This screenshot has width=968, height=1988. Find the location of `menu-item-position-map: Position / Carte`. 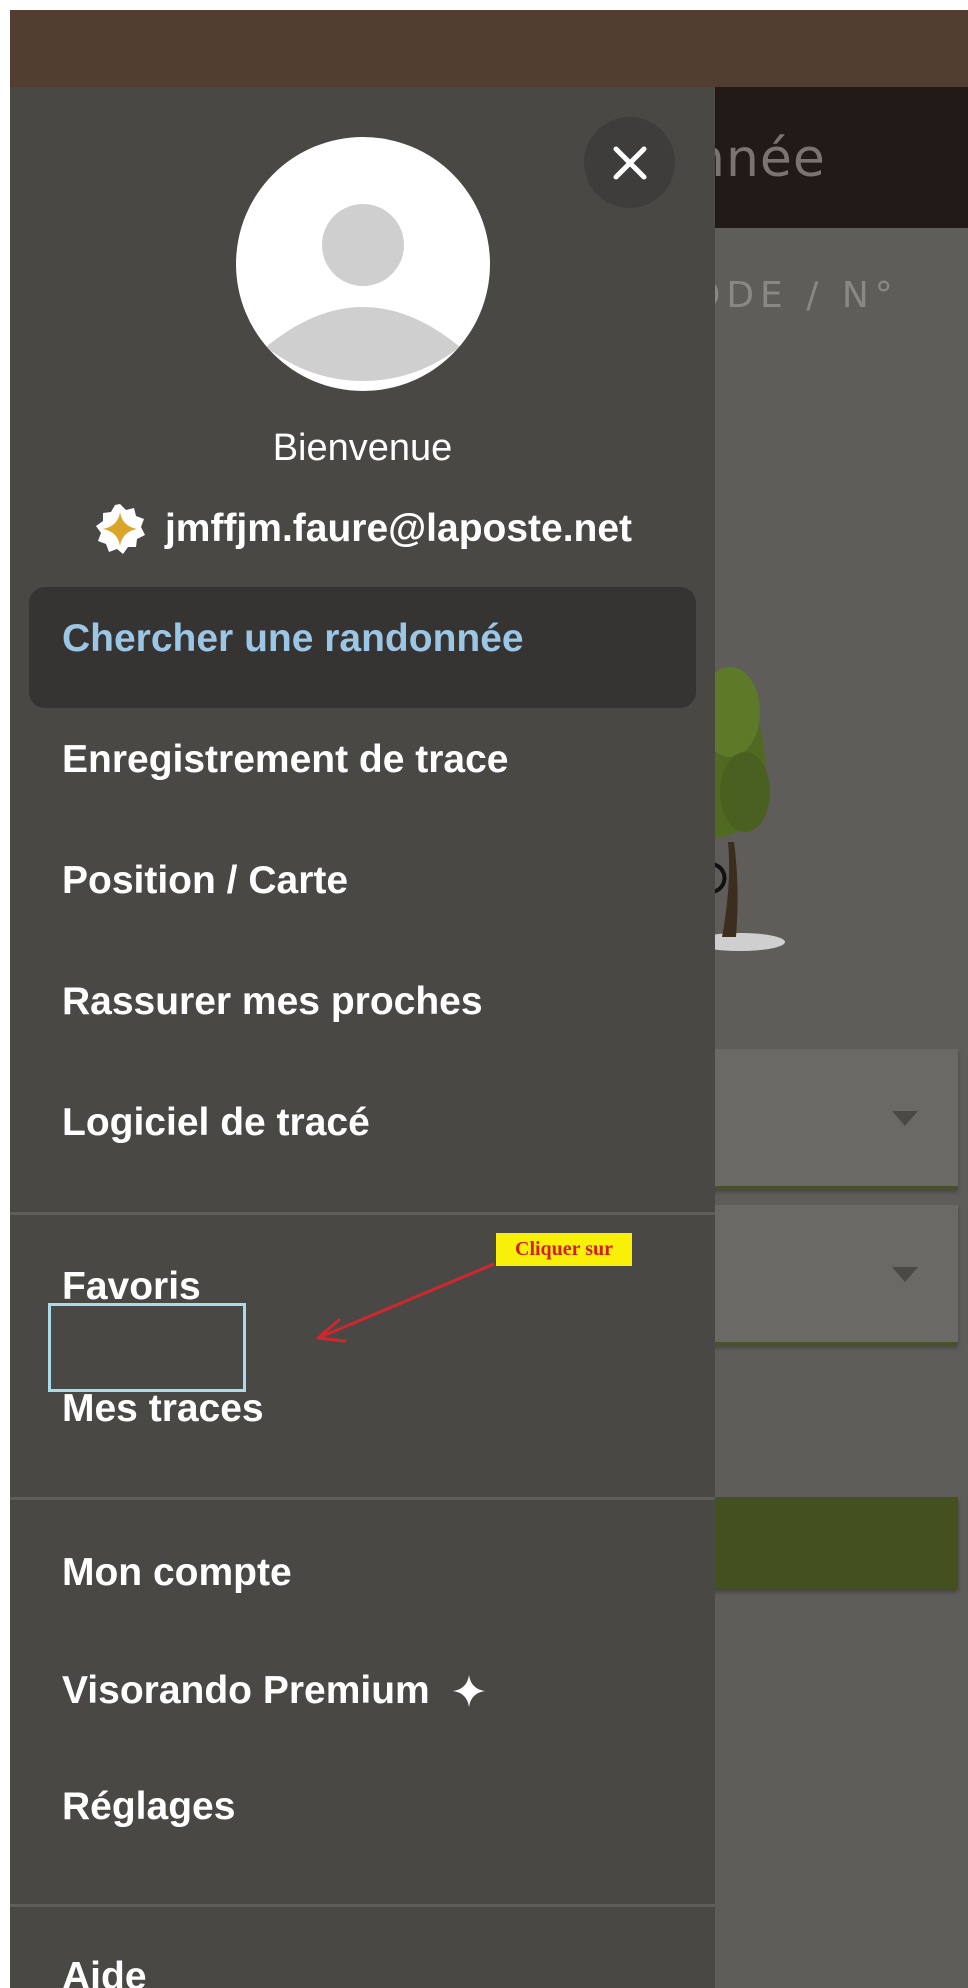

menu-item-position-map: Position / Carte is located at coordinates (205, 881).